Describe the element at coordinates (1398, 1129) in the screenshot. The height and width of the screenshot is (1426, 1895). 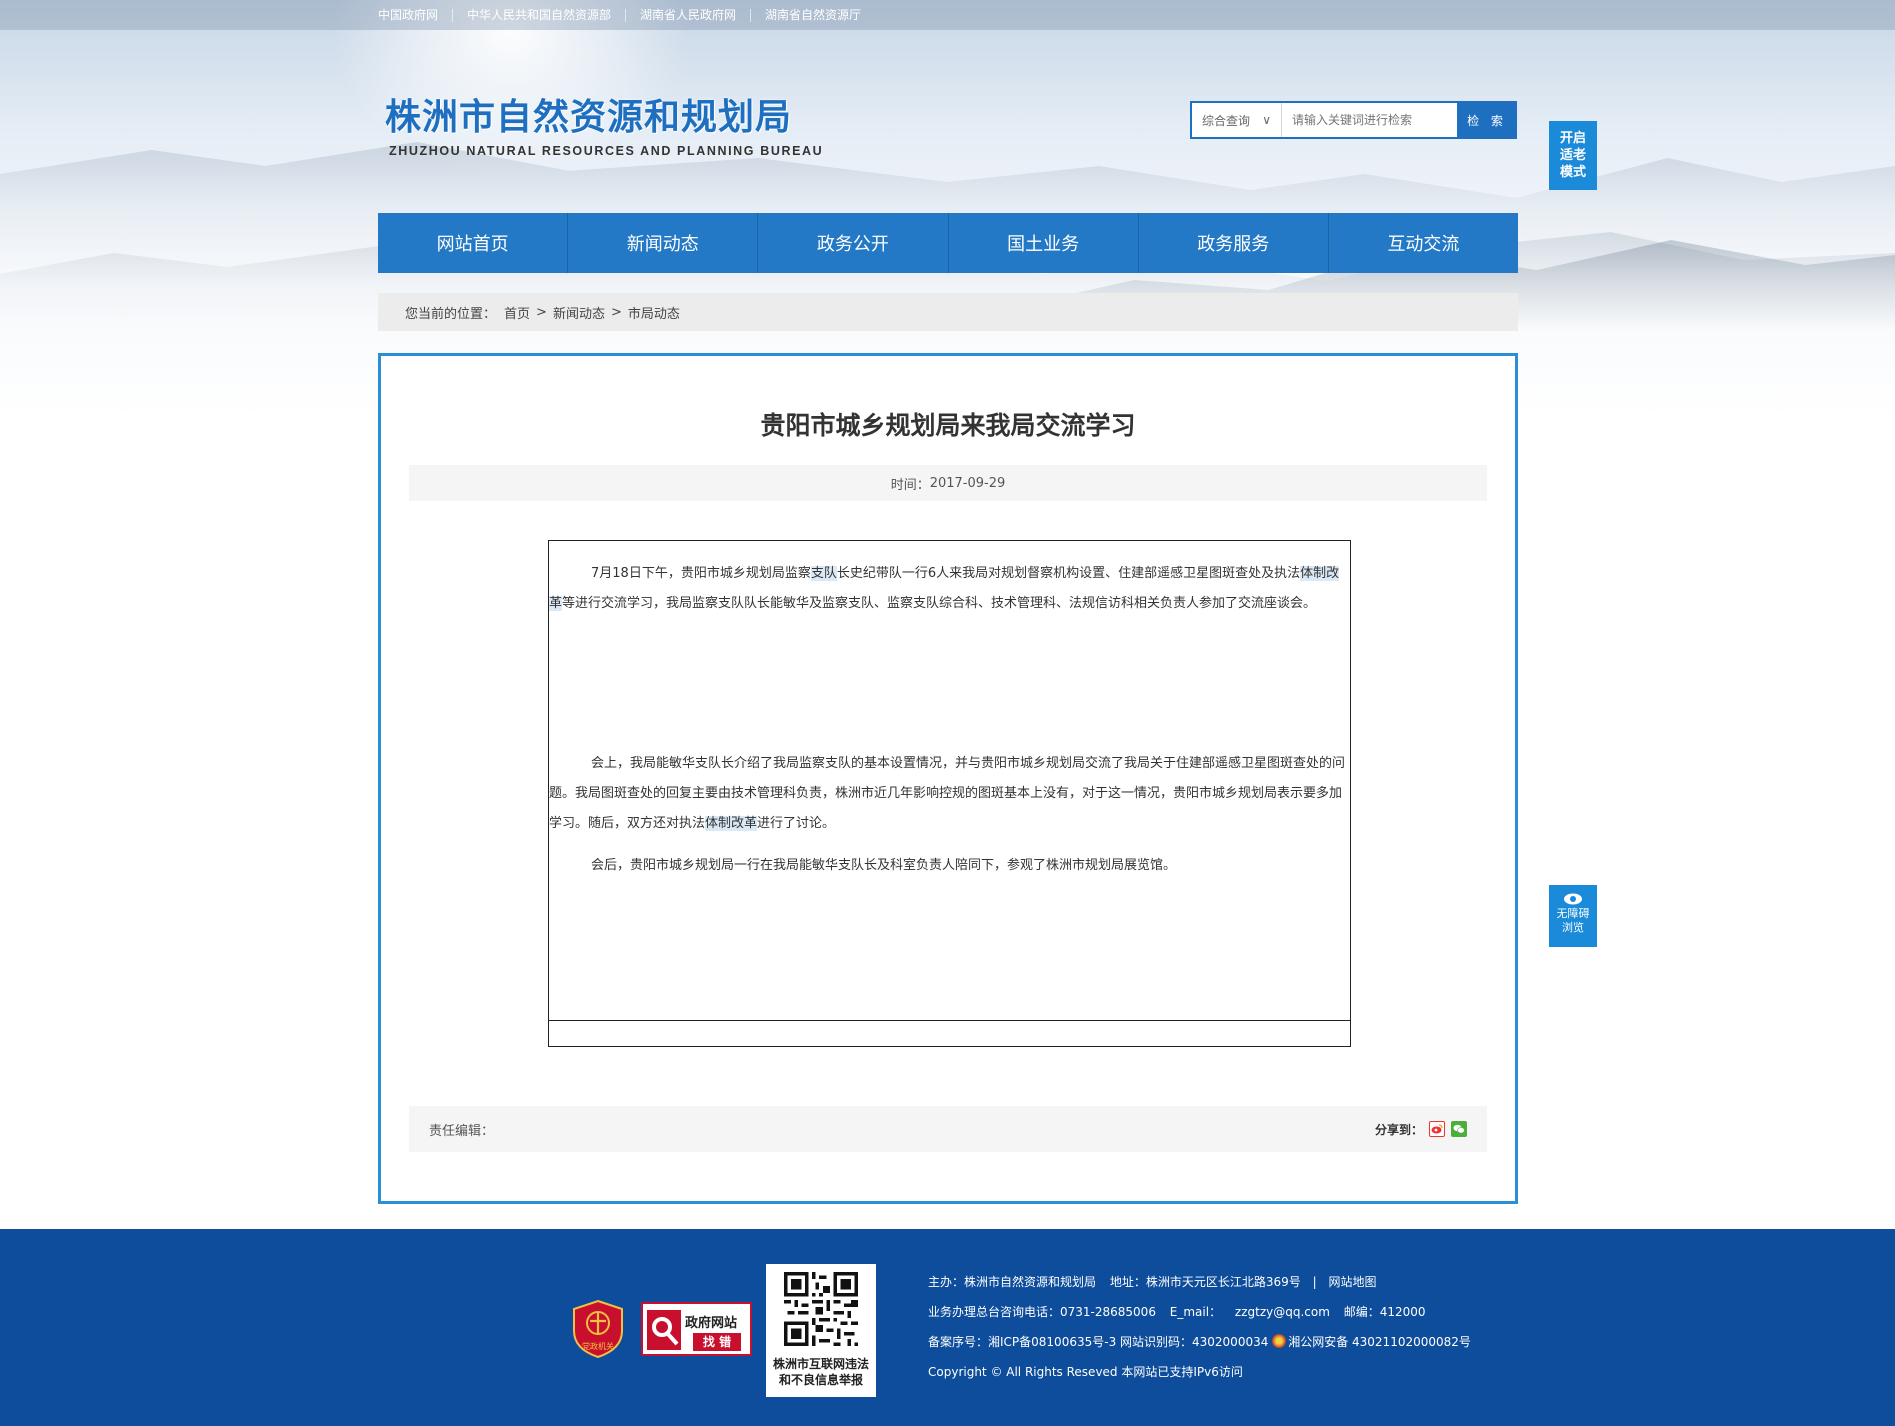
I see `share-label: 分享到：` at that location.